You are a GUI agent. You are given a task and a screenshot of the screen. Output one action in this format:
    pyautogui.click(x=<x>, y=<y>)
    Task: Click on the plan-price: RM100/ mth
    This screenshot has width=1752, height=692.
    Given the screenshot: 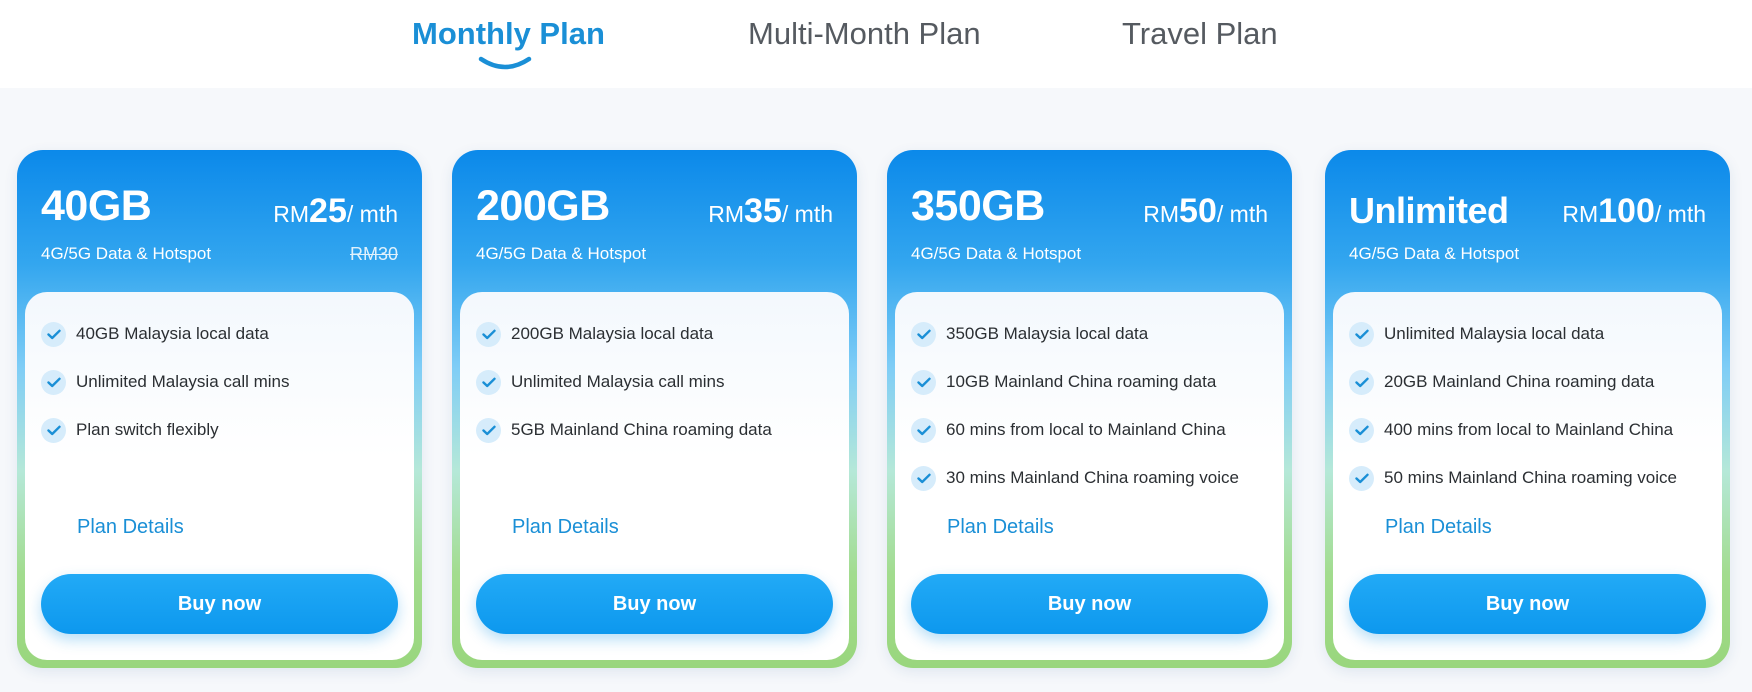 What is the action you would take?
    pyautogui.click(x=1634, y=211)
    